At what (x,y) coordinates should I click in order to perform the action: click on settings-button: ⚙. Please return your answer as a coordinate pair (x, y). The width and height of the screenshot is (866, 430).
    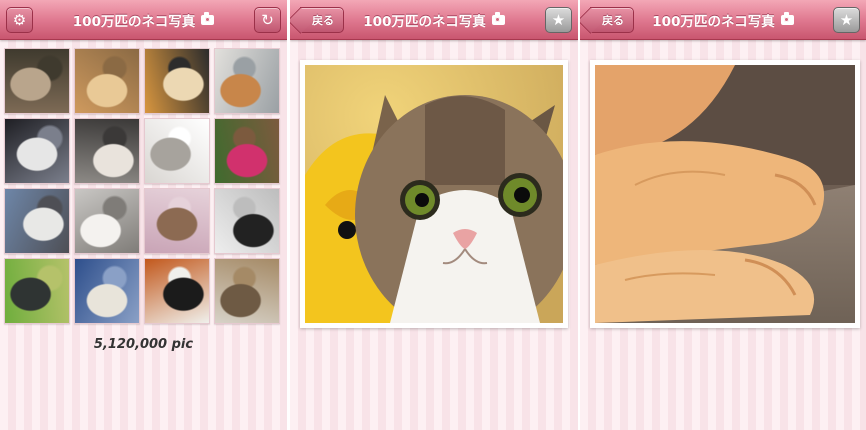
    Looking at the image, I should click on (19, 20).